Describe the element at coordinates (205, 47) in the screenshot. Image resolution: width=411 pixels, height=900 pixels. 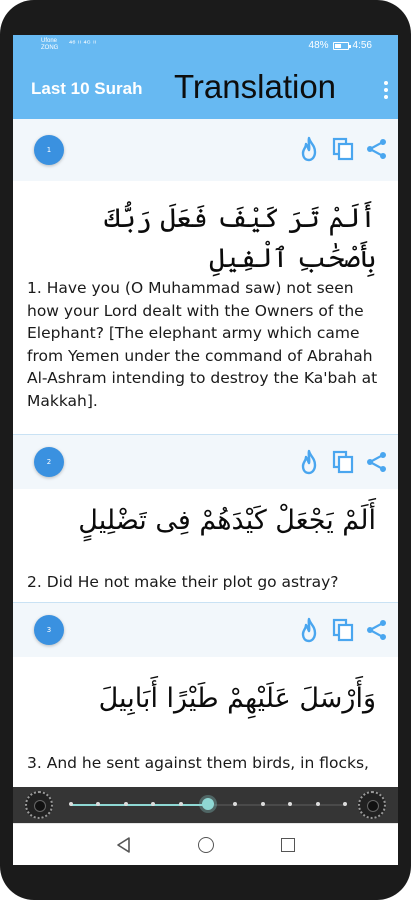
I see `status-bar: Ufone ZONG ⁴⁶ ᴵᴵ ⁴ᴳ ᴵᴵ 48% 4:56` at that location.